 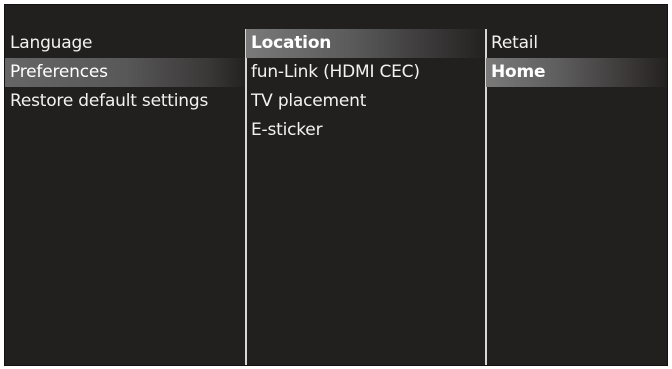 What do you see at coordinates (365, 101) in the screenshot?
I see `menu-item-tv-placement: TV placement` at bounding box center [365, 101].